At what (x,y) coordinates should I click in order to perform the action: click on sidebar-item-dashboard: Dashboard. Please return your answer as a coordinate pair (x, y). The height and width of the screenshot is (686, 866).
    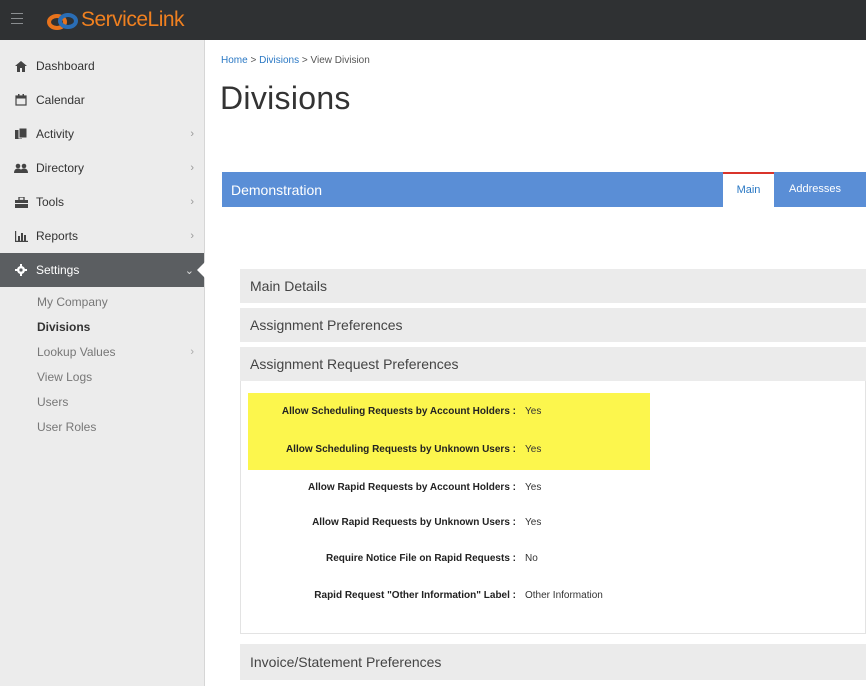
    Looking at the image, I should click on (102, 66).